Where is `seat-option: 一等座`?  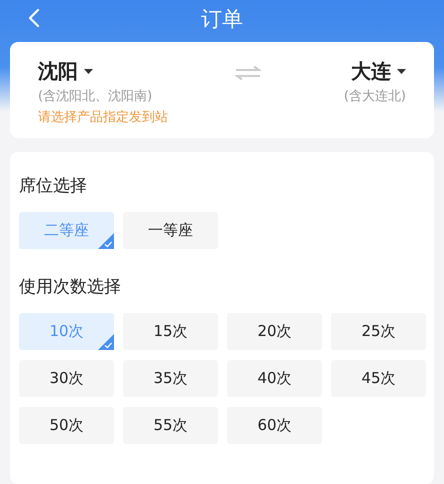
seat-option: 一等座 is located at coordinates (170, 230).